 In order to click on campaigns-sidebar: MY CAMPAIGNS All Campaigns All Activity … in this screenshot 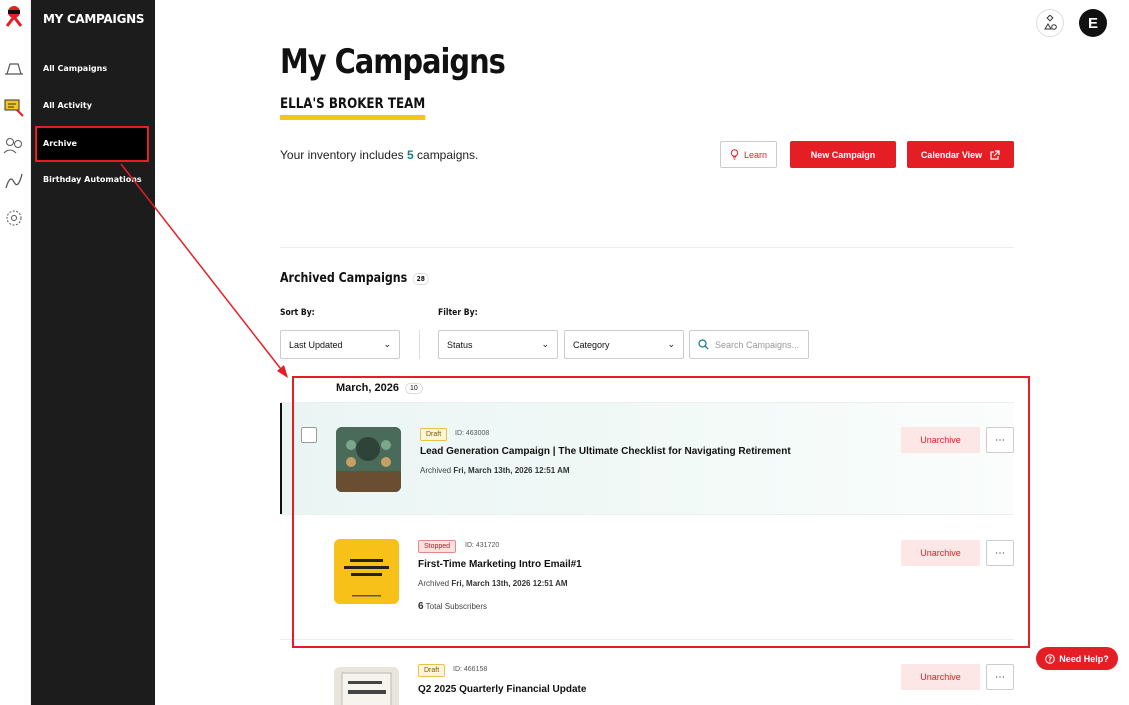, I will do `click(93, 352)`.